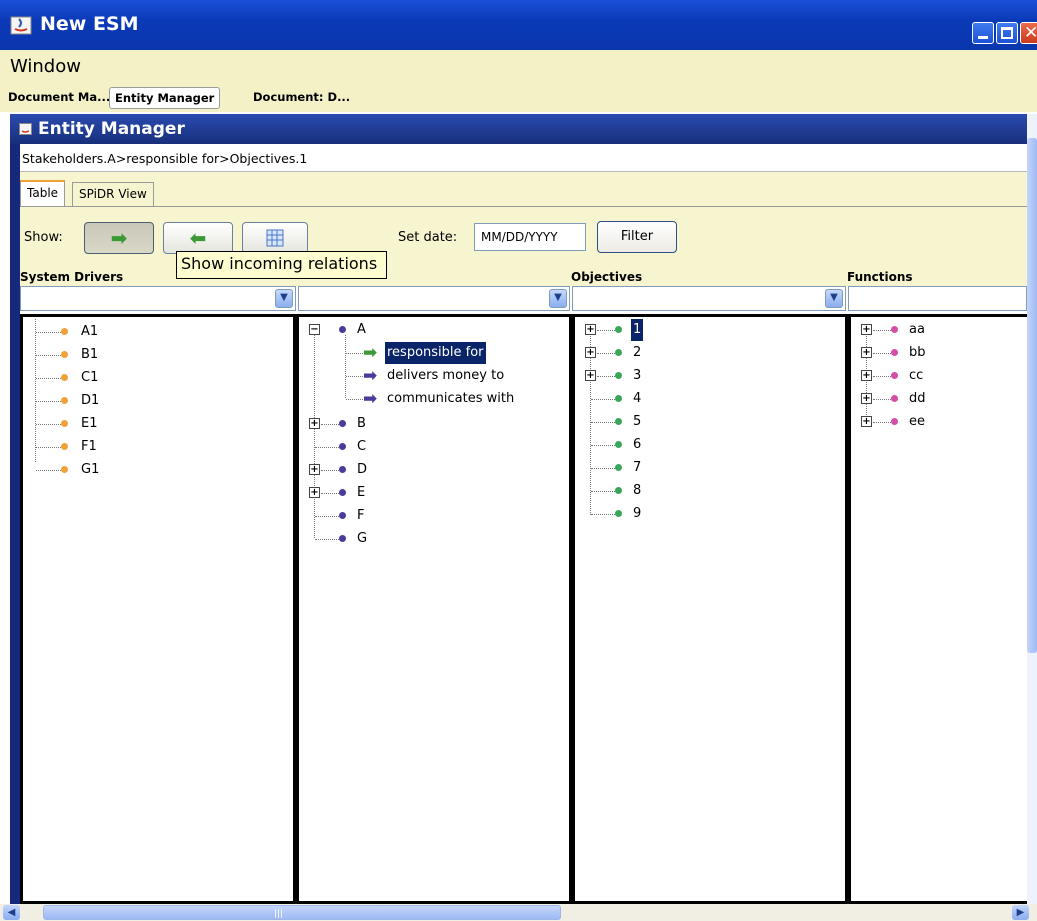  What do you see at coordinates (705, 330) in the screenshot?
I see `list-item-selected: +1` at bounding box center [705, 330].